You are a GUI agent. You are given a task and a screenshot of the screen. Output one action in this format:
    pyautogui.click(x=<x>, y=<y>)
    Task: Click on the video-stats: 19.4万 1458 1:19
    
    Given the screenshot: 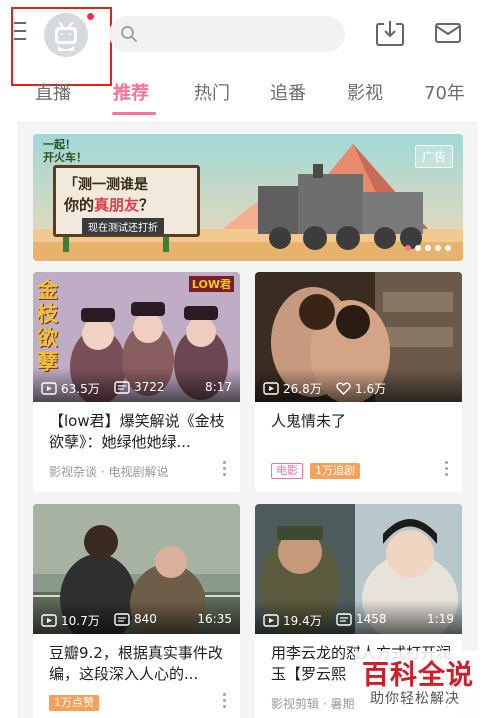 What is the action you would take?
    pyautogui.click(x=358, y=620)
    